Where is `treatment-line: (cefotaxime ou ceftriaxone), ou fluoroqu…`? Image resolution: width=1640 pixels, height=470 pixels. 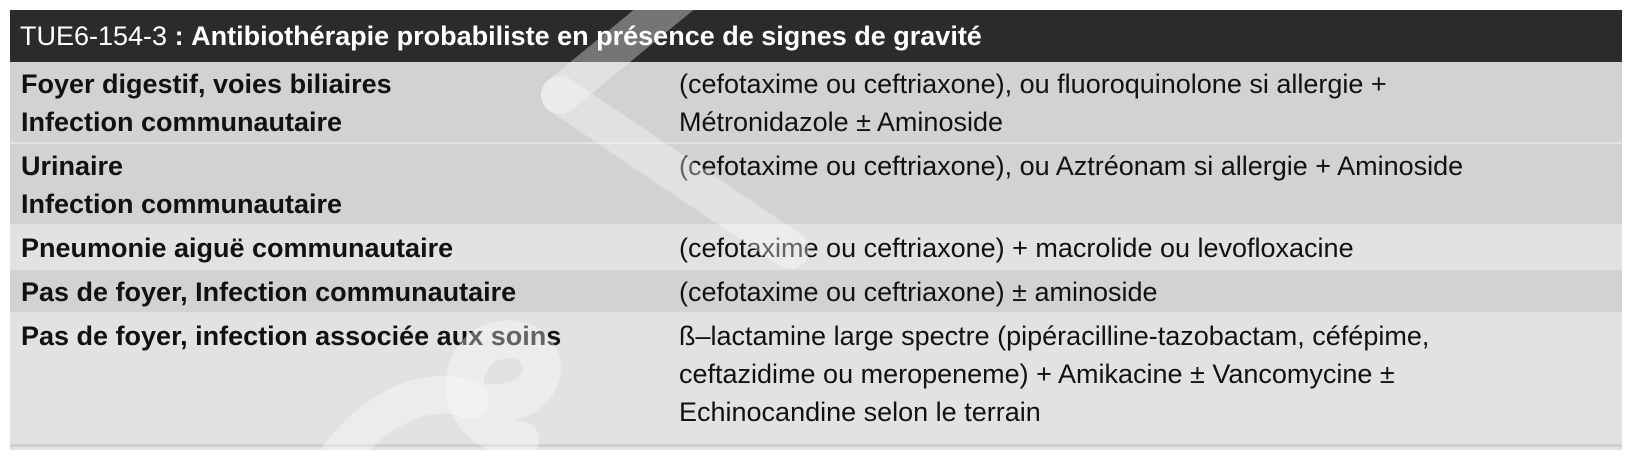 treatment-line: (cefotaxime ou ceftriaxone), ou fluoroqu… is located at coordinates (1033, 84).